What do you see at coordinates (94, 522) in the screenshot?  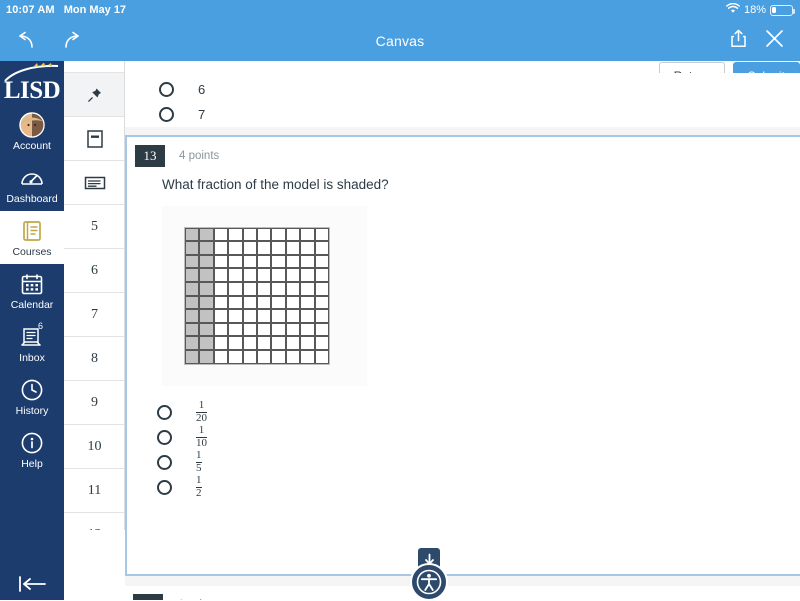 I see `question-nav-item-12: 12` at bounding box center [94, 522].